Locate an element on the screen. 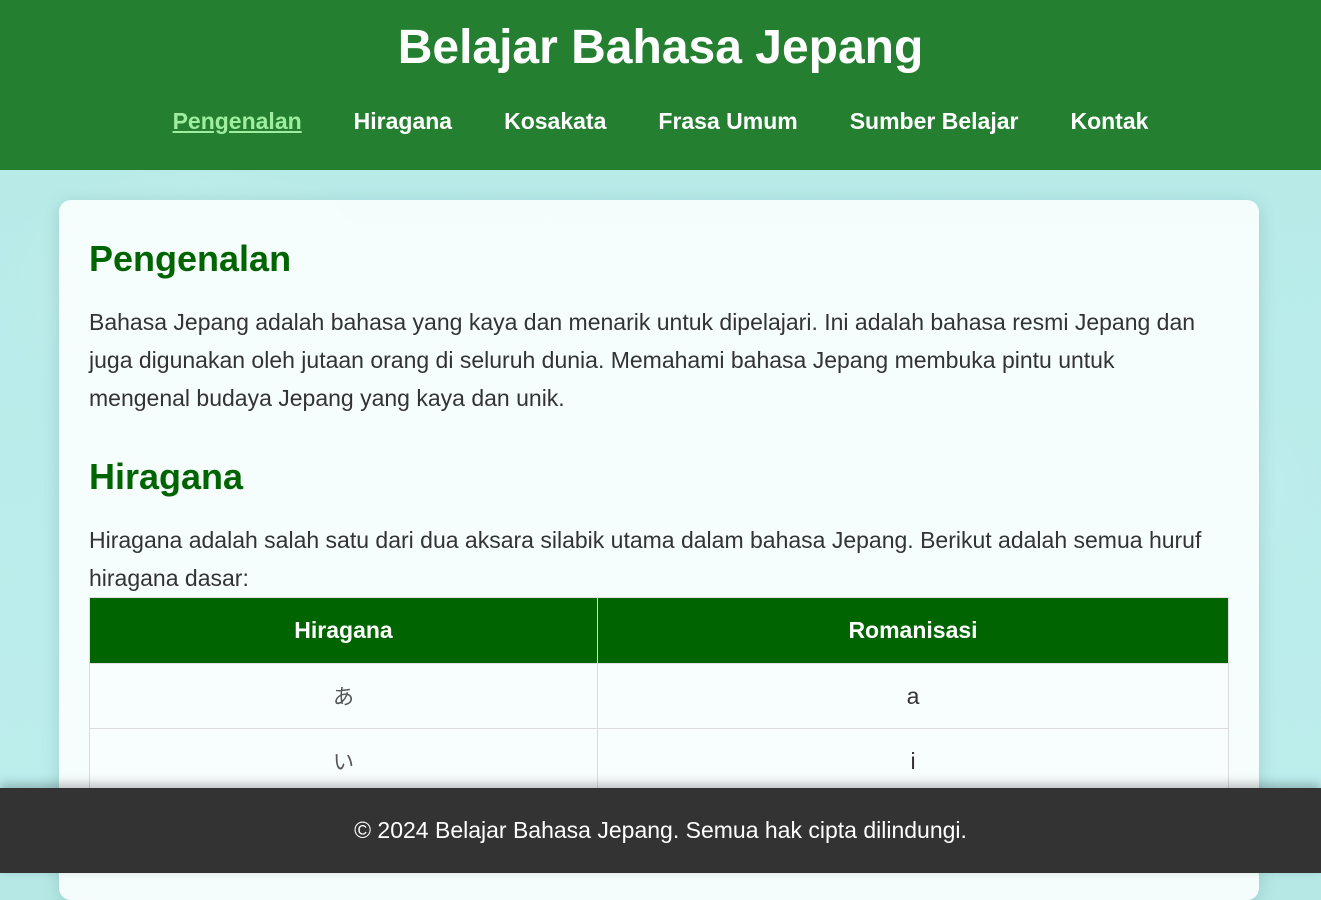 This screenshot has height=900, width=1321. table-row: い i is located at coordinates (659, 761).